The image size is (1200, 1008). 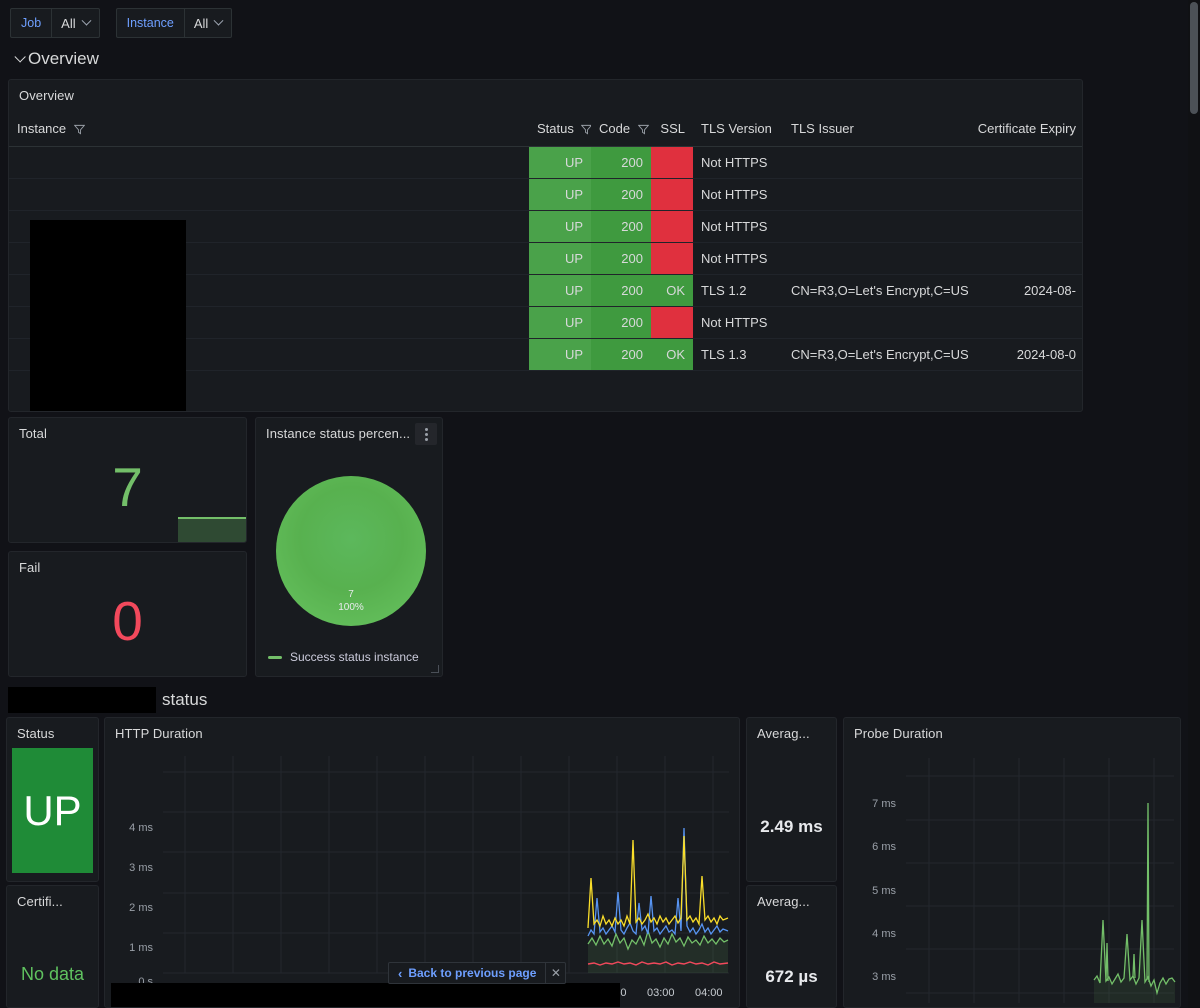 What do you see at coordinates (875, 129) in the screenshot?
I see `col-header-tls-issuer: TLS Issuer` at bounding box center [875, 129].